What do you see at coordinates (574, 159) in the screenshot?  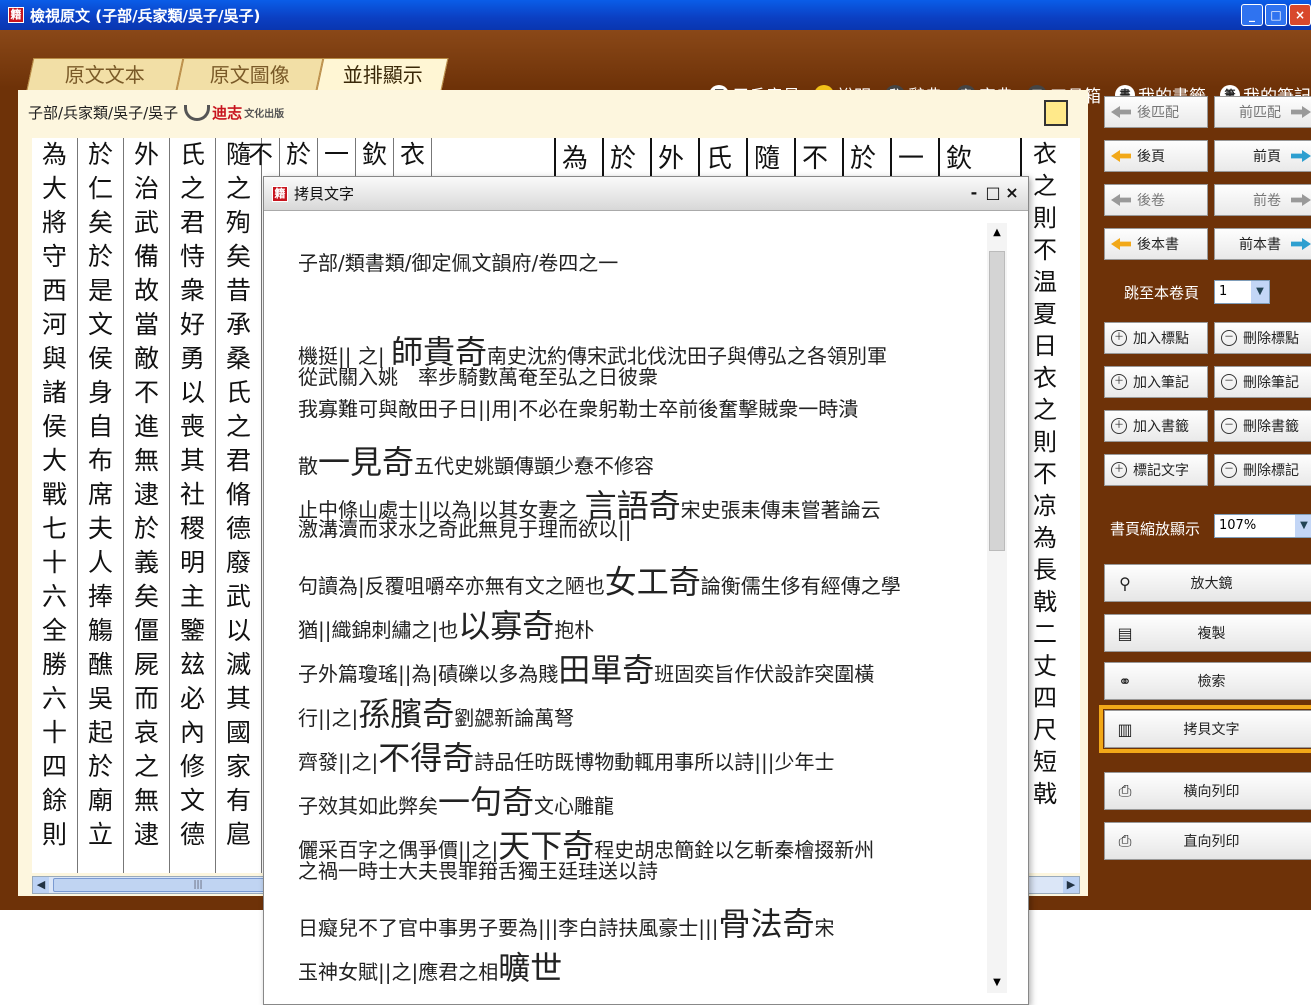 I see `scan-top-char: 為` at bounding box center [574, 159].